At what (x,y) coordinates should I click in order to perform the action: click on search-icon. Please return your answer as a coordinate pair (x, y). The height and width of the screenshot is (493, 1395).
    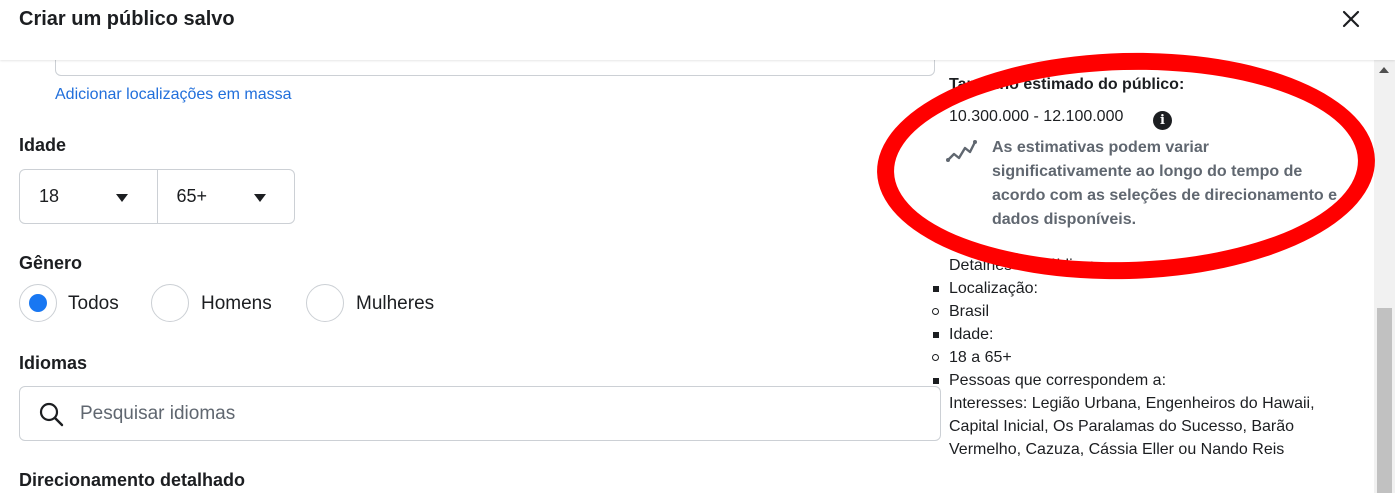
    Looking at the image, I should click on (51, 414).